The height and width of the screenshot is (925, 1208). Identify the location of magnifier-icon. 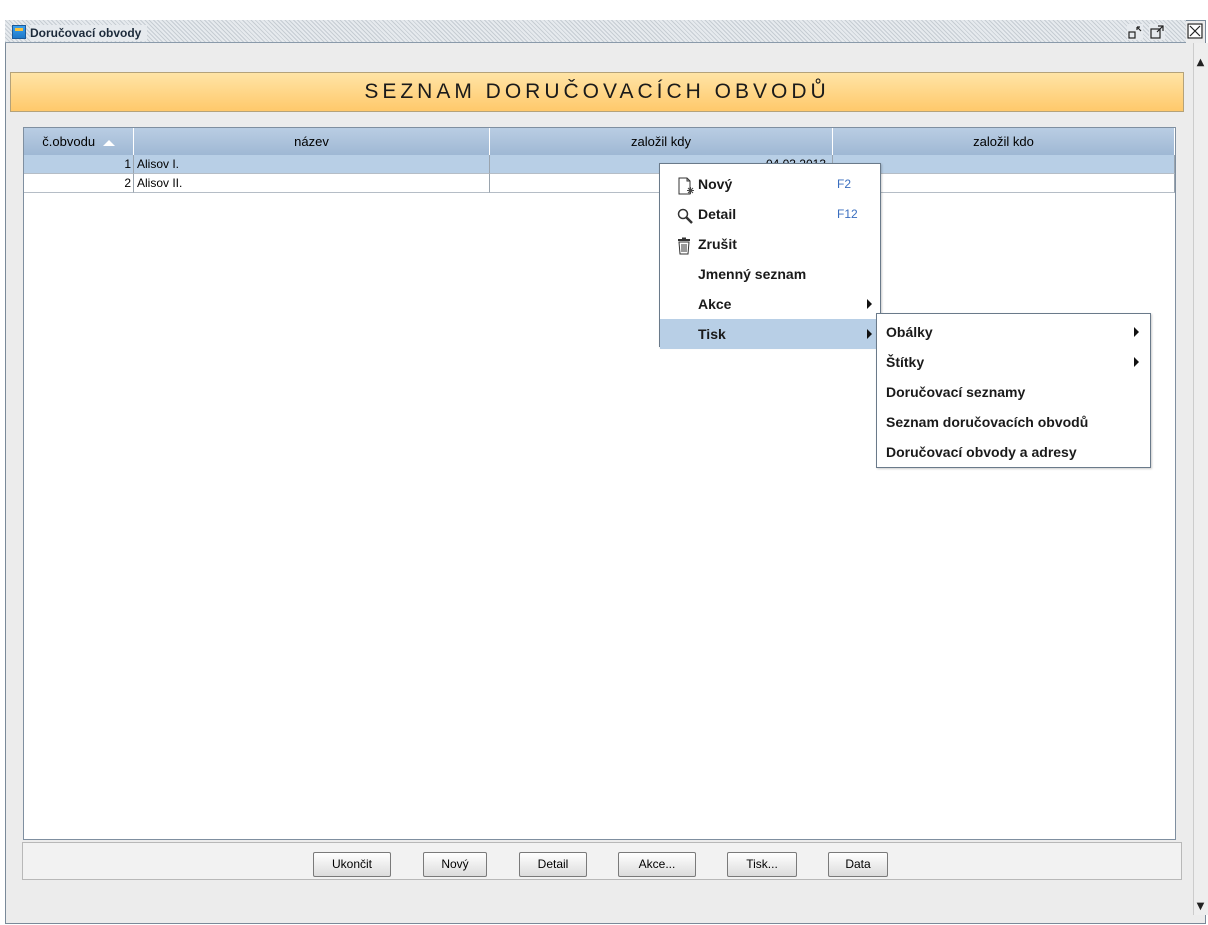
(685, 214).